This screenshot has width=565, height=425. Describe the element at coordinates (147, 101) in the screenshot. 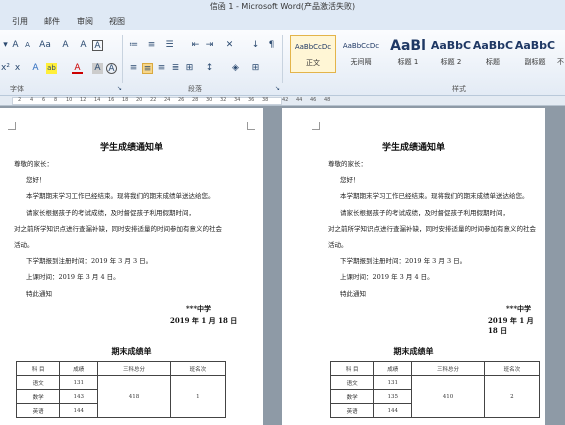

I see `ruler-scale` at that location.